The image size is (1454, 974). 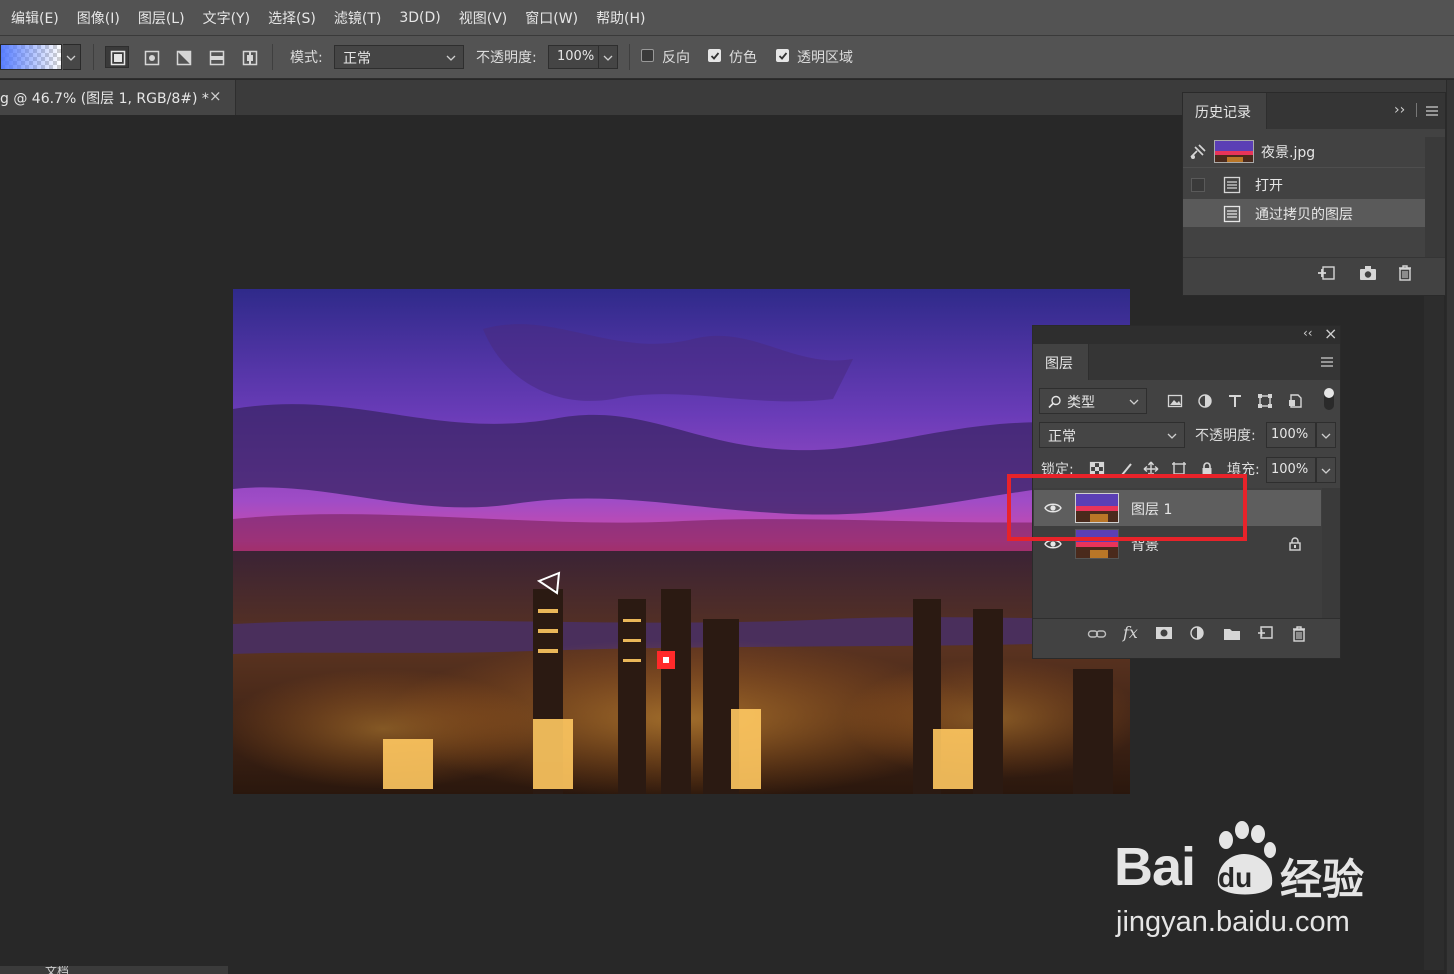 What do you see at coordinates (647, 55) in the screenshot?
I see `reverse-checkbox` at bounding box center [647, 55].